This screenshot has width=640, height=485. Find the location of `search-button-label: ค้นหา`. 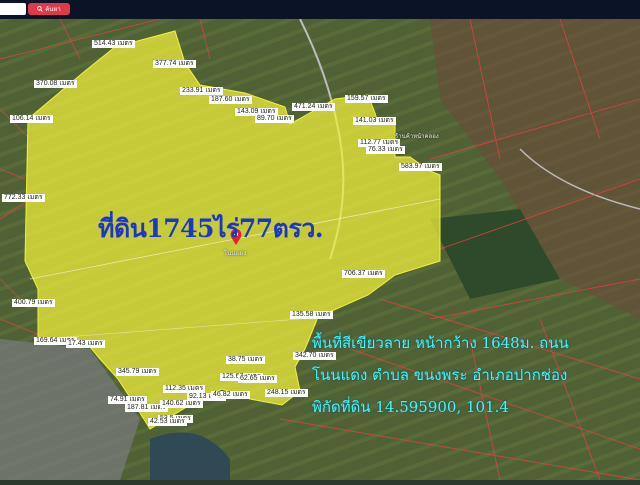

search-button-label: ค้นหา is located at coordinates (53, 10).